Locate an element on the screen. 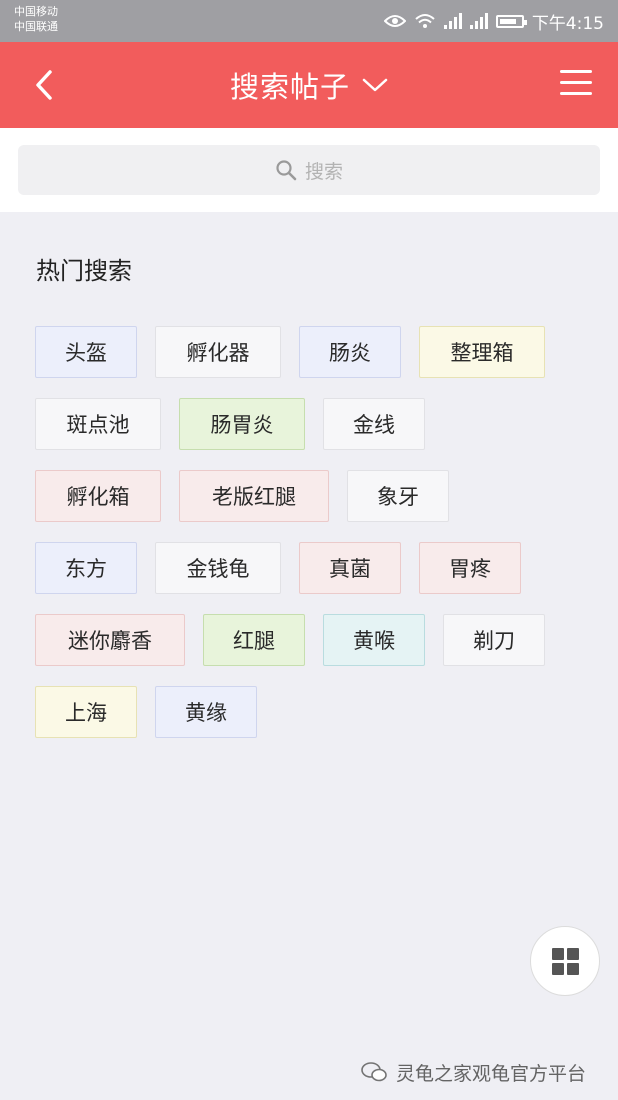 This screenshot has width=618, height=1100. hot-tag: 东方 is located at coordinates (86, 568).